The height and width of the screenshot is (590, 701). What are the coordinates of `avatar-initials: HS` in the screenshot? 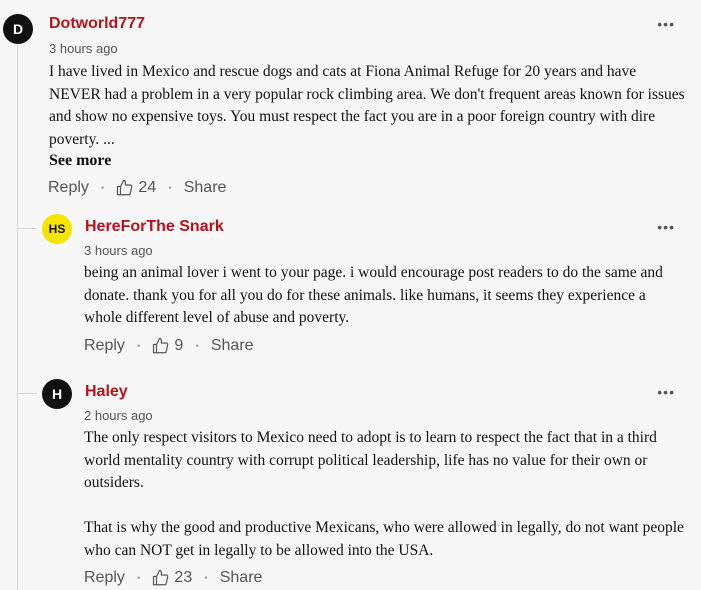 It's located at (57, 229).